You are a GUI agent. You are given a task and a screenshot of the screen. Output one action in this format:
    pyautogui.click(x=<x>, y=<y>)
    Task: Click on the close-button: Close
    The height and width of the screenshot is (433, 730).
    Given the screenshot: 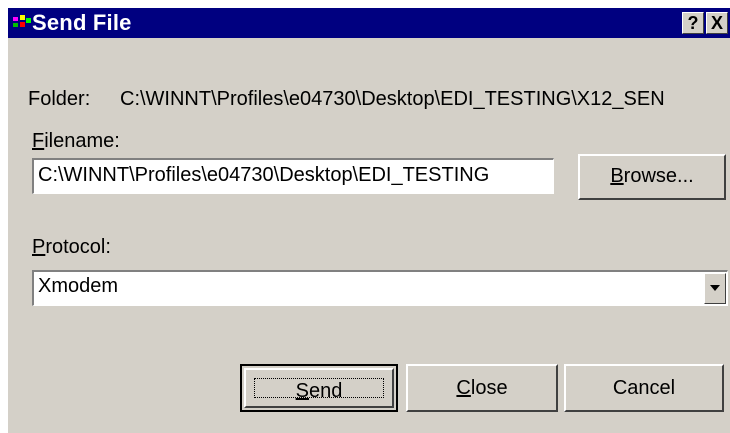 What is the action you would take?
    pyautogui.click(x=482, y=388)
    